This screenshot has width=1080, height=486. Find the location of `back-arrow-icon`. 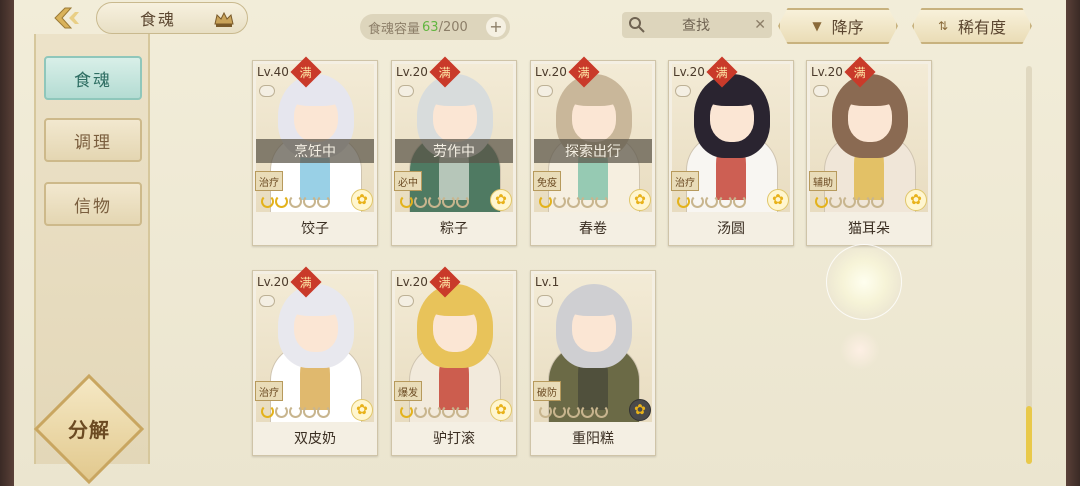

back-arrow-icon is located at coordinates (66, 18).